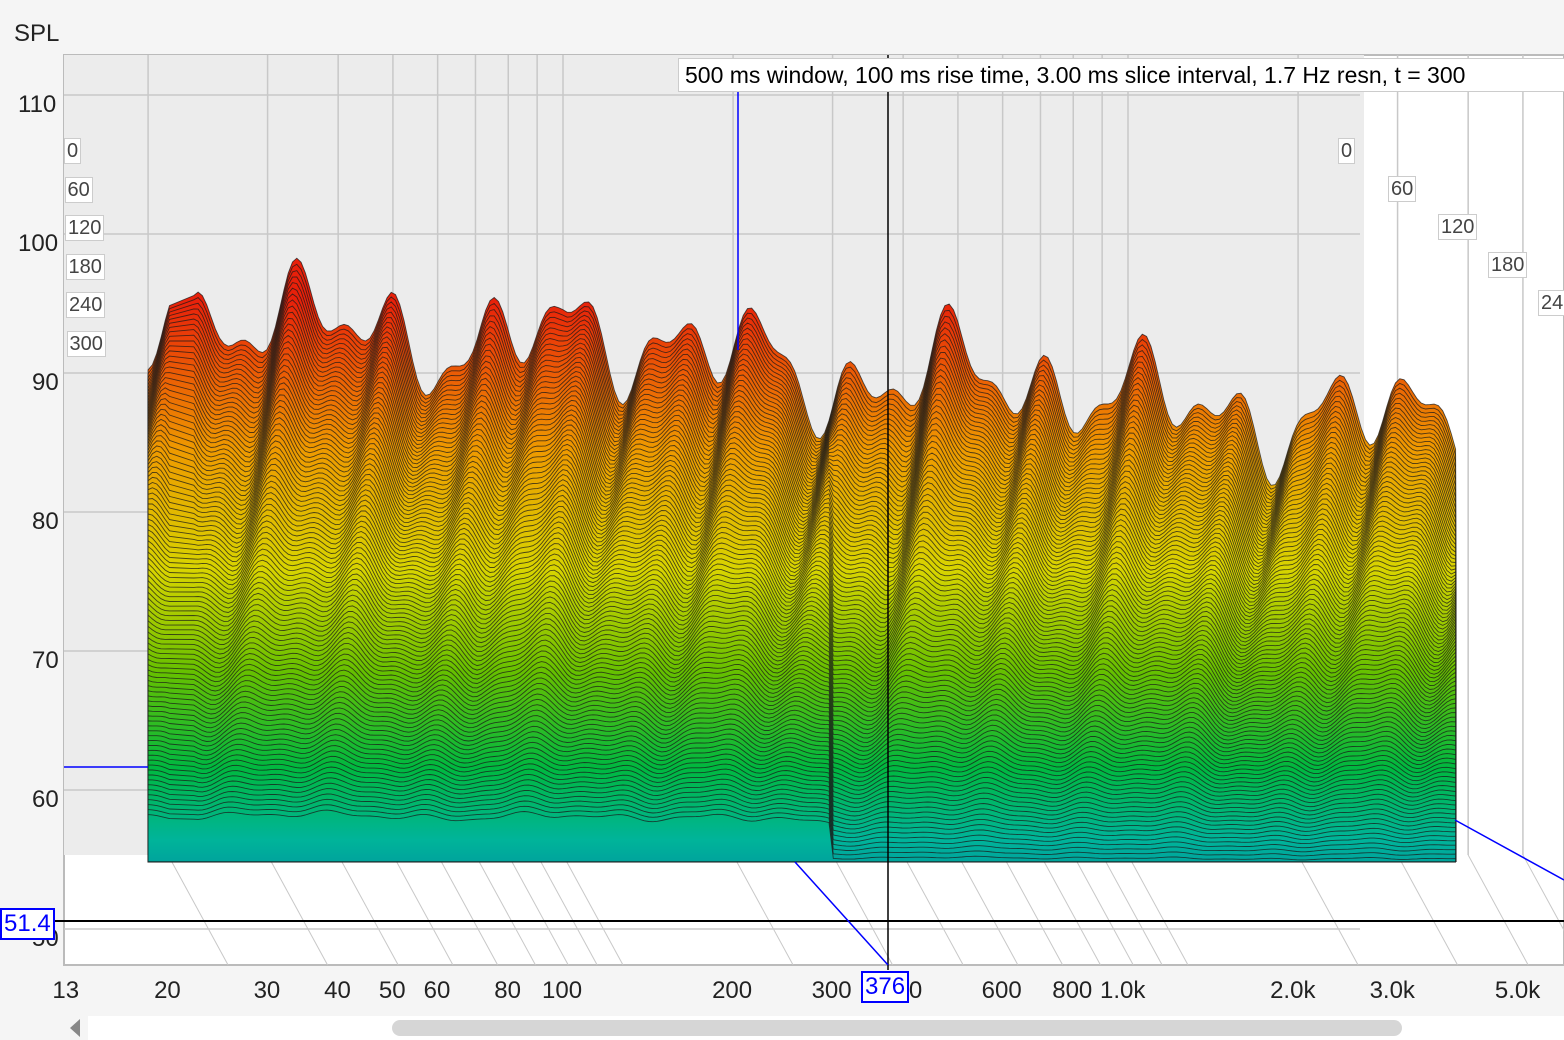 This screenshot has height=1040, width=1564. What do you see at coordinates (1123, 990) in the screenshot?
I see `x-tick-label: 1.0k` at bounding box center [1123, 990].